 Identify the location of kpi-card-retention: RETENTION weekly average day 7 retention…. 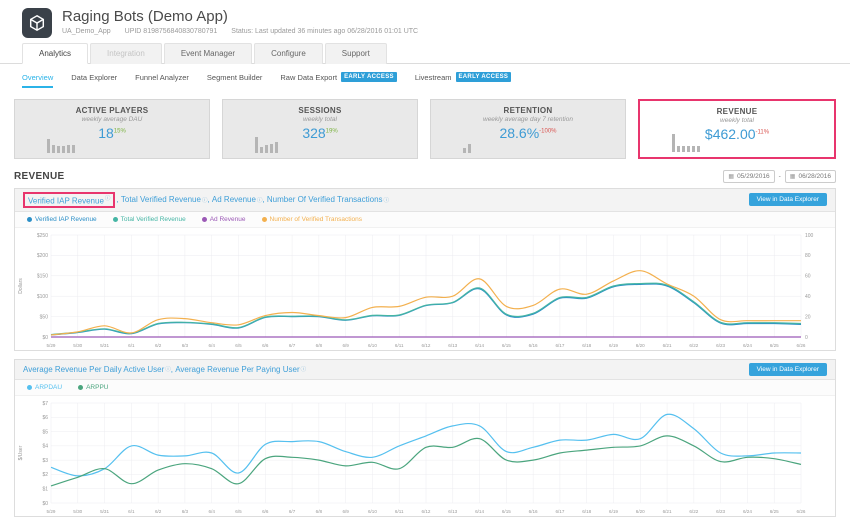
(528, 129).